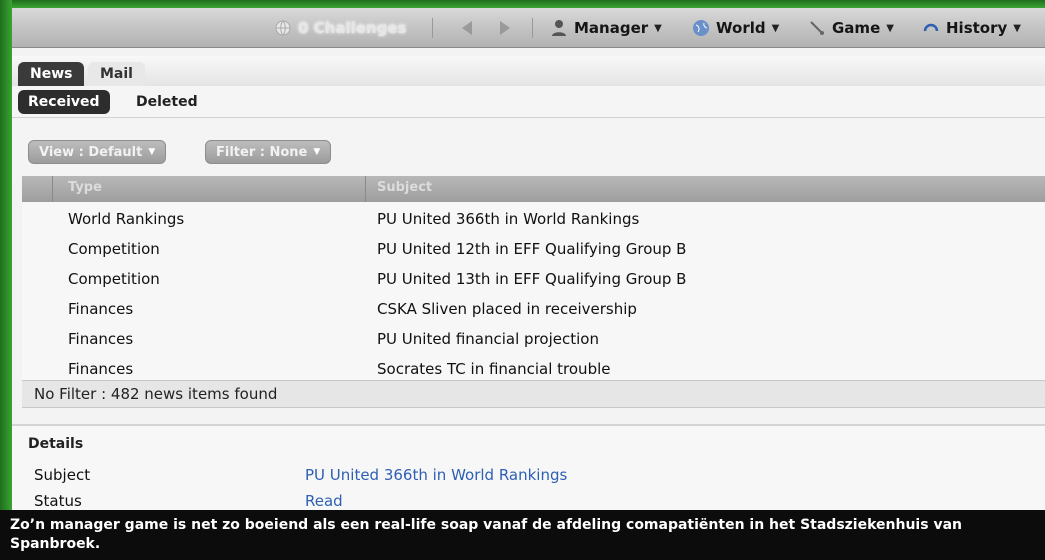  I want to click on table-status-bar: No Filter : 482 news items found, so click(533, 394).